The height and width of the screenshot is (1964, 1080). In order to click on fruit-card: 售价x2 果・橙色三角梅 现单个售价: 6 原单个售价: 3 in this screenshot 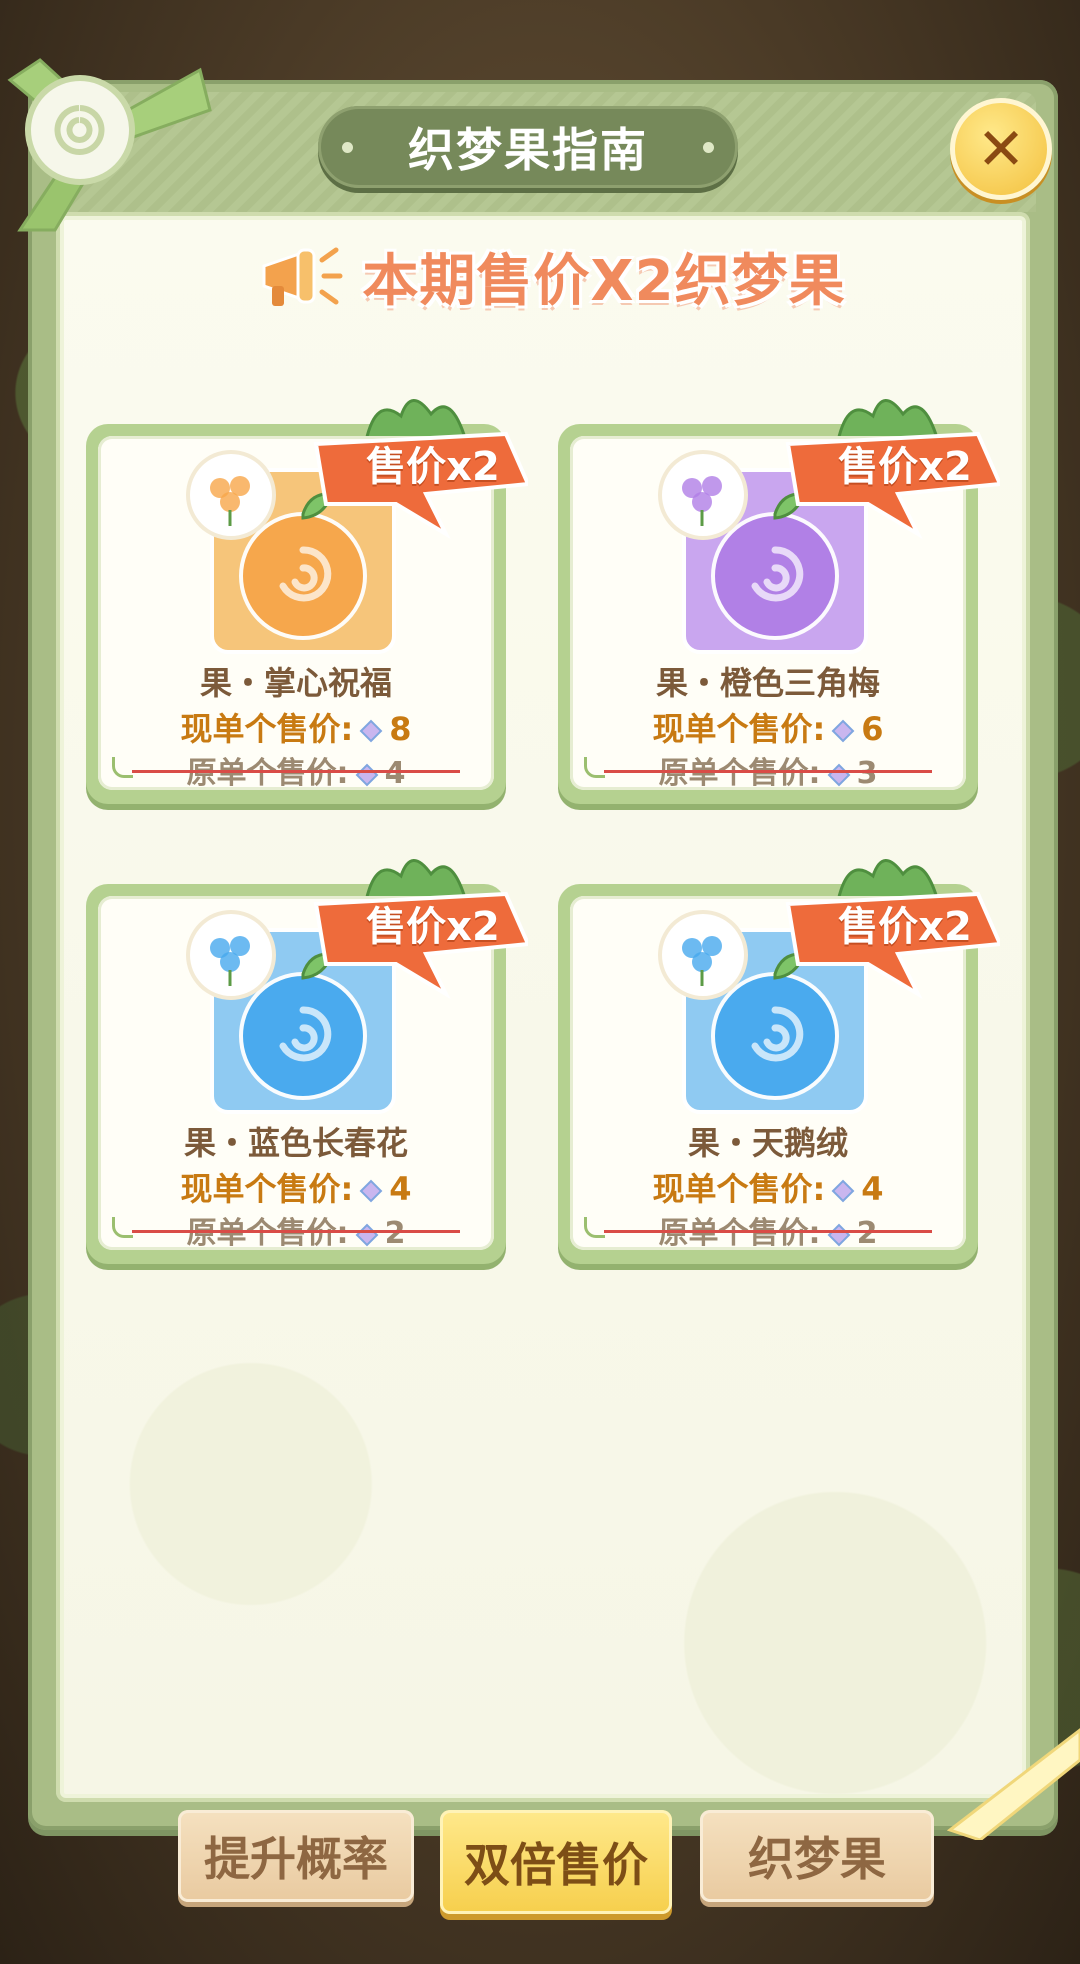, I will do `click(779, 601)`.